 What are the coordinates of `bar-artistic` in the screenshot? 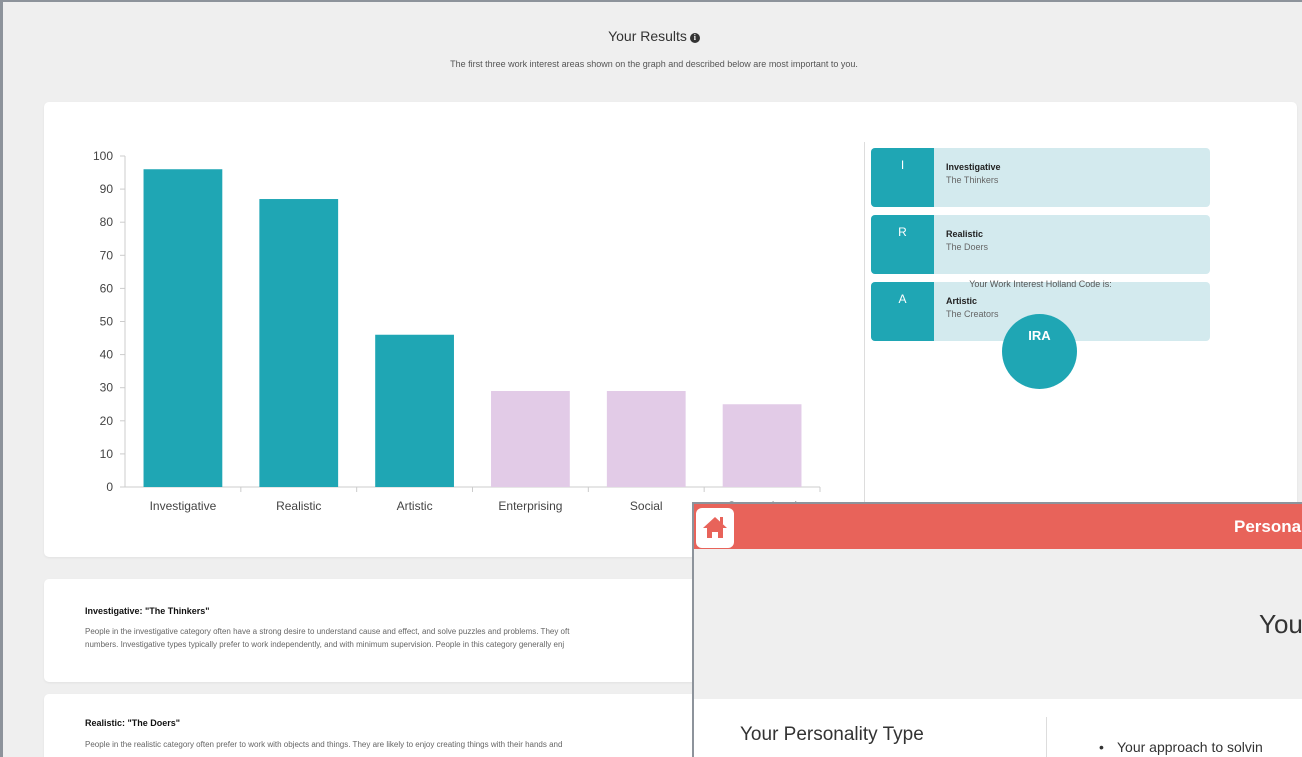 It's located at (414, 410).